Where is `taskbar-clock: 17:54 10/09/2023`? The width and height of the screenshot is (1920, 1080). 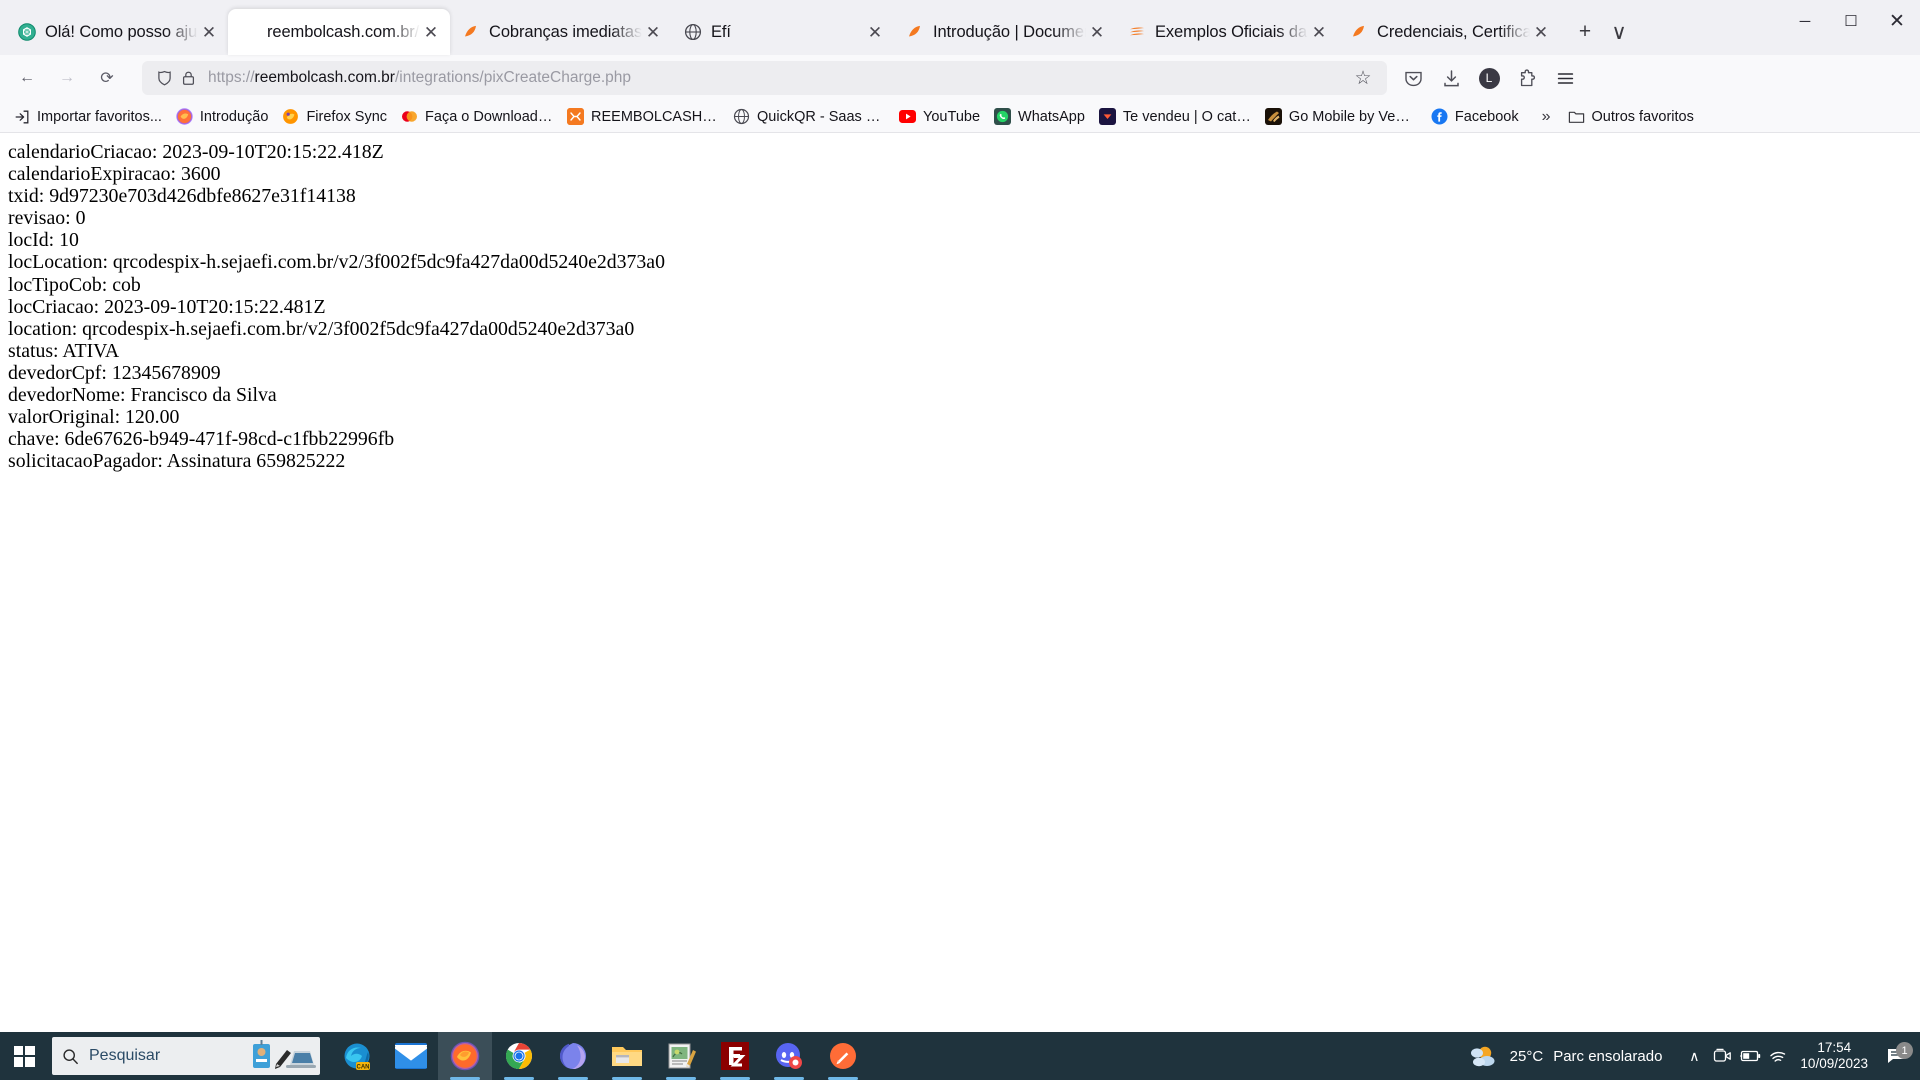 taskbar-clock: 17:54 10/09/2023 is located at coordinates (1834, 1056).